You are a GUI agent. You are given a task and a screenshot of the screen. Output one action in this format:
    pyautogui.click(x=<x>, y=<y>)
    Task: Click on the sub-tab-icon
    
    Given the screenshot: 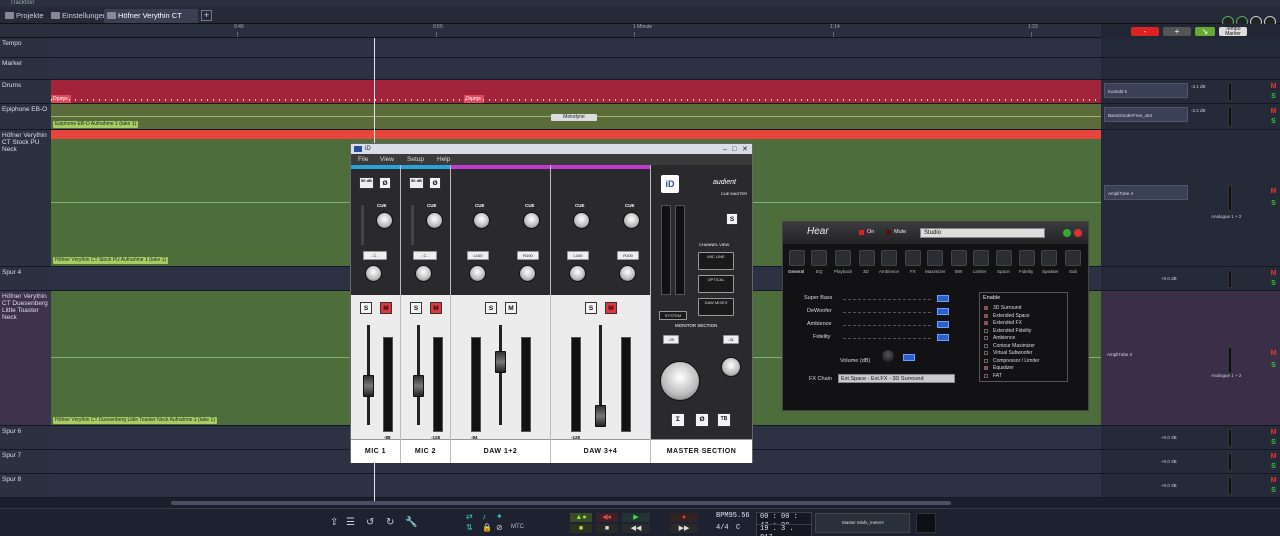 What is the action you would take?
    pyautogui.click(x=1073, y=258)
    